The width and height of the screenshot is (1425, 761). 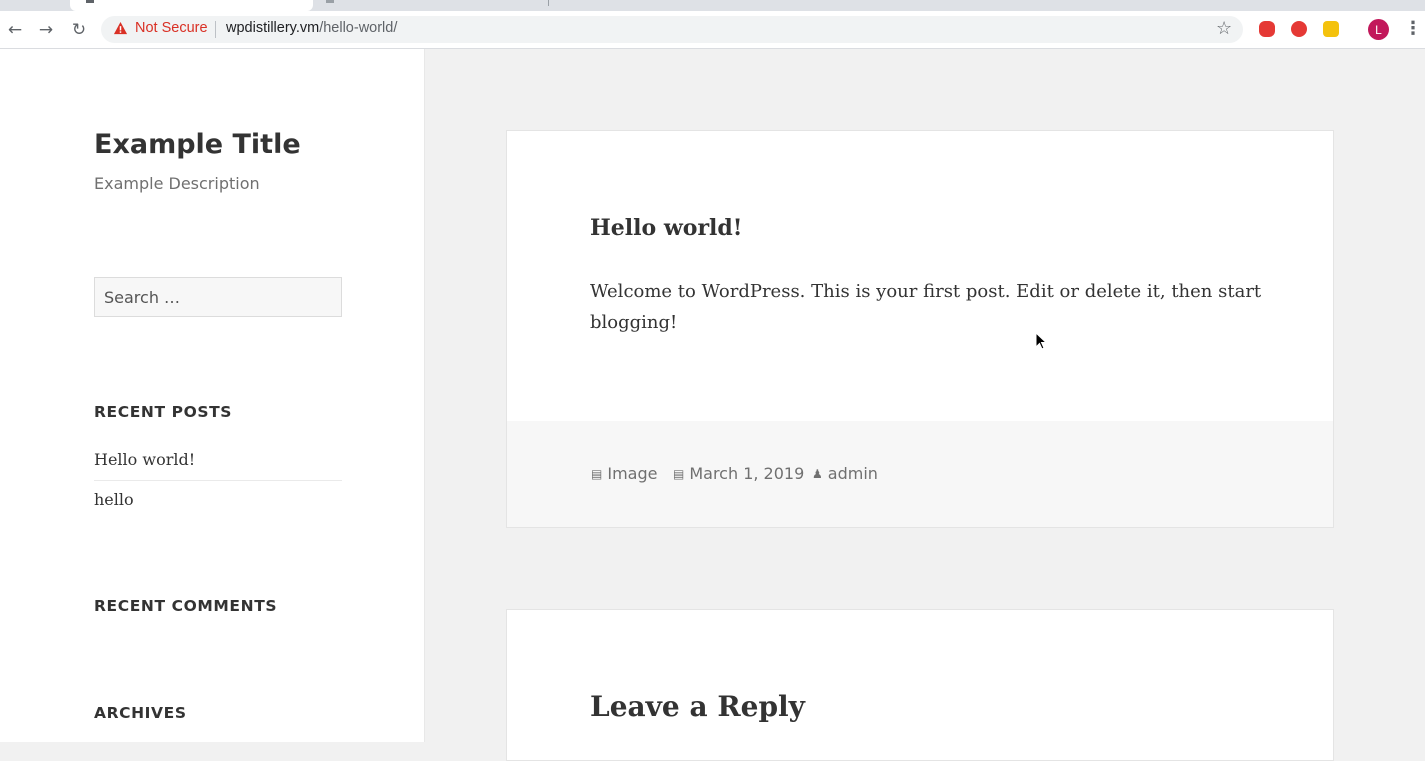 What do you see at coordinates (215, 29) in the screenshot?
I see `omnibox-divider` at bounding box center [215, 29].